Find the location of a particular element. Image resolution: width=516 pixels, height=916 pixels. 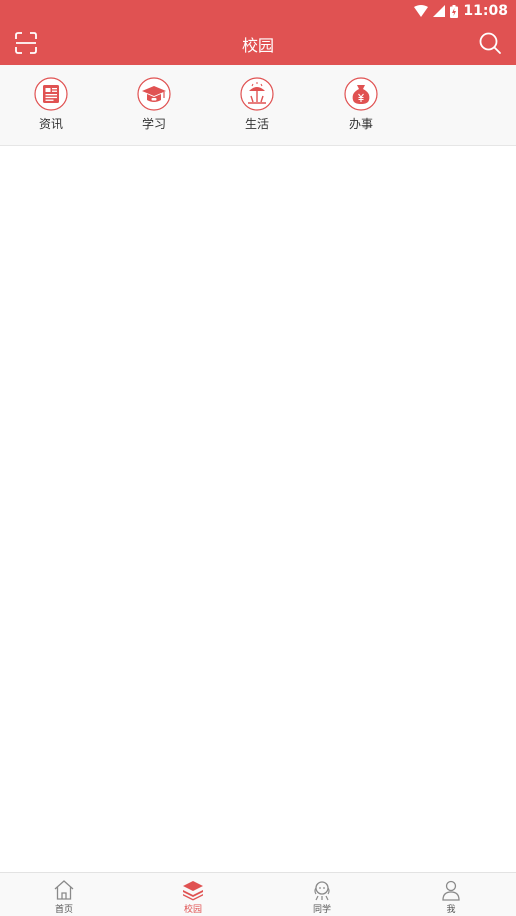

category-life: 生活 is located at coordinates (257, 106).